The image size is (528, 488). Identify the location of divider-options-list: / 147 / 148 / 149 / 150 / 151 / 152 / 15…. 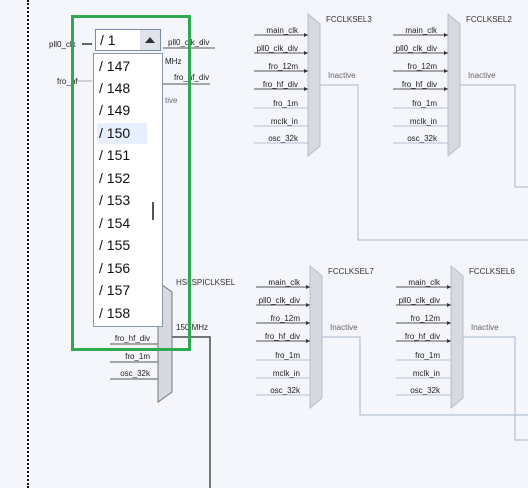
(128, 190).